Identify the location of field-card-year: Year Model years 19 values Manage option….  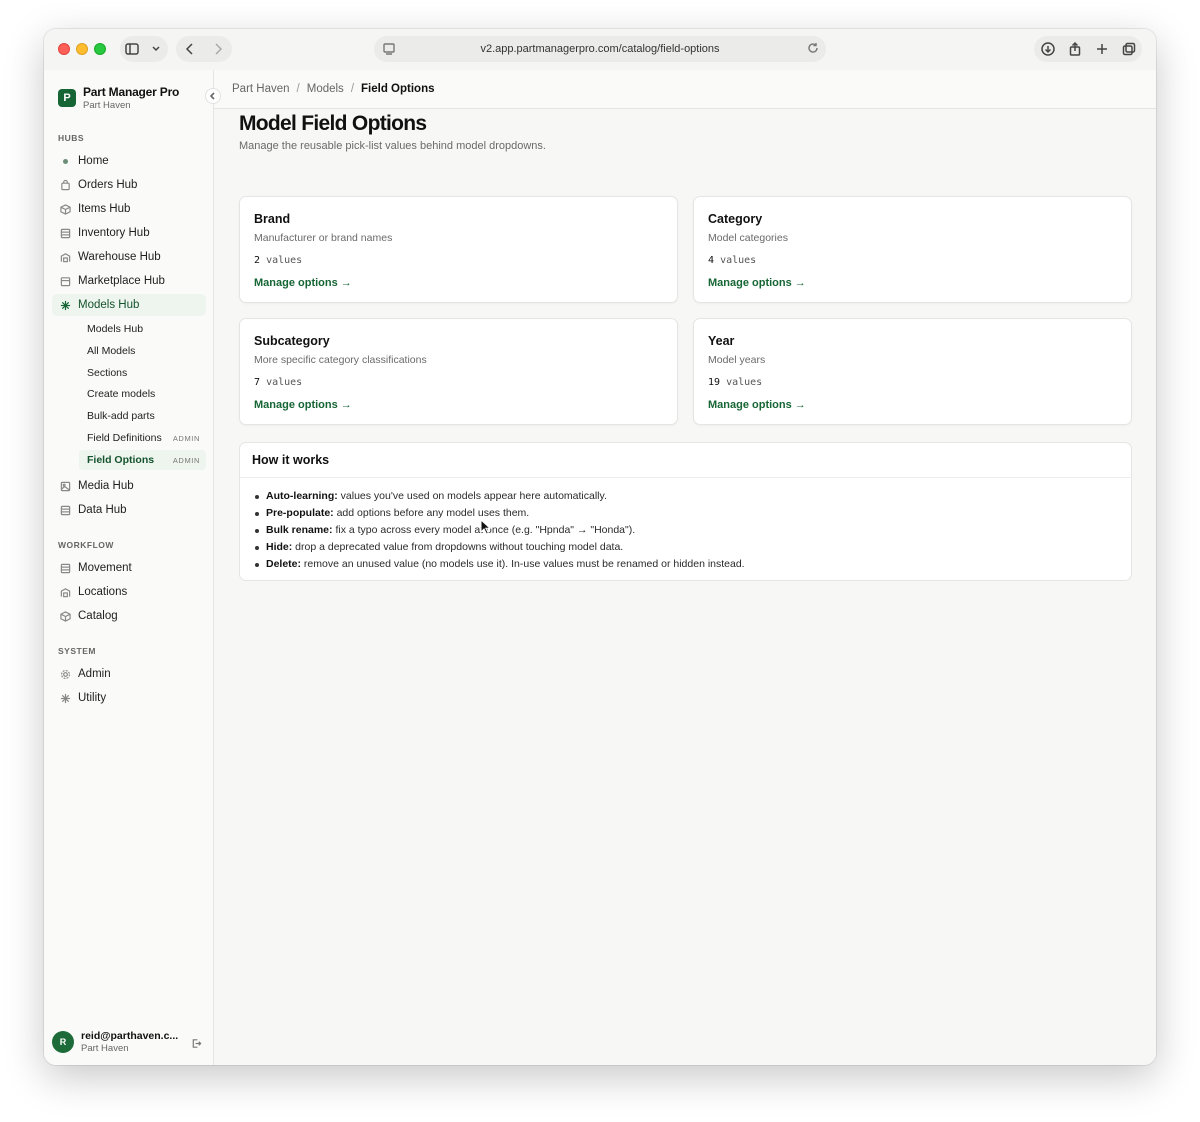
(912, 371).